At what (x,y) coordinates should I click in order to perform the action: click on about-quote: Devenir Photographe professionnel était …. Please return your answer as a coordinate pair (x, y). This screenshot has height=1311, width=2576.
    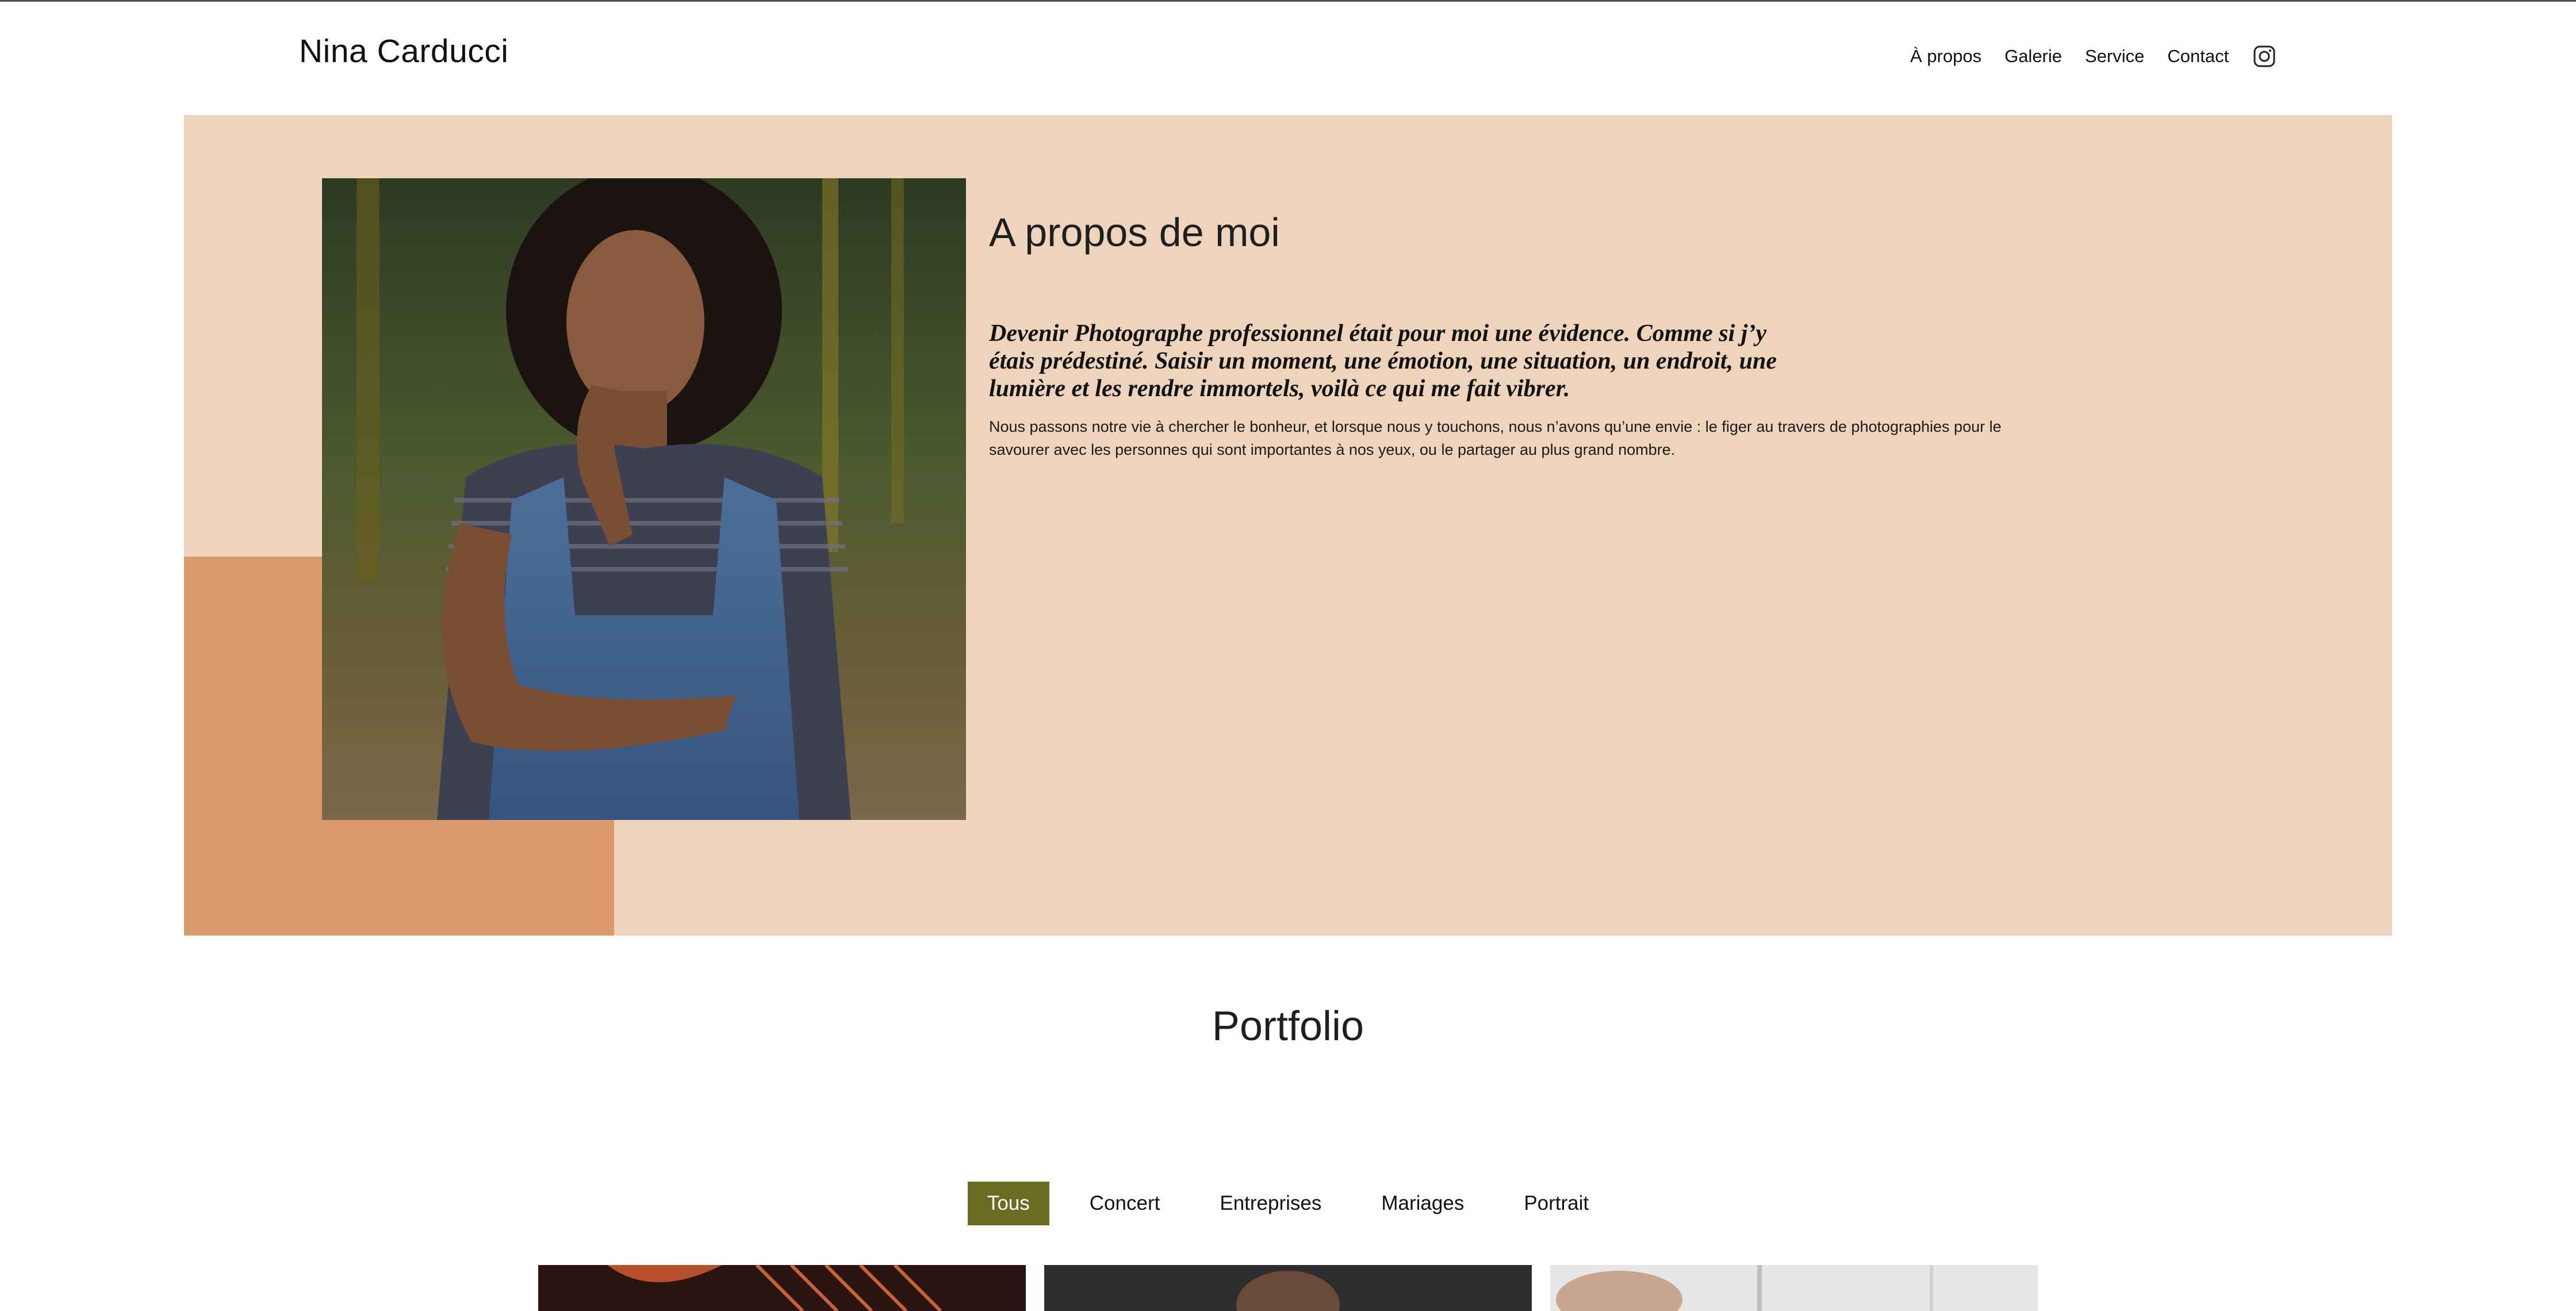
    Looking at the image, I should click on (1383, 361).